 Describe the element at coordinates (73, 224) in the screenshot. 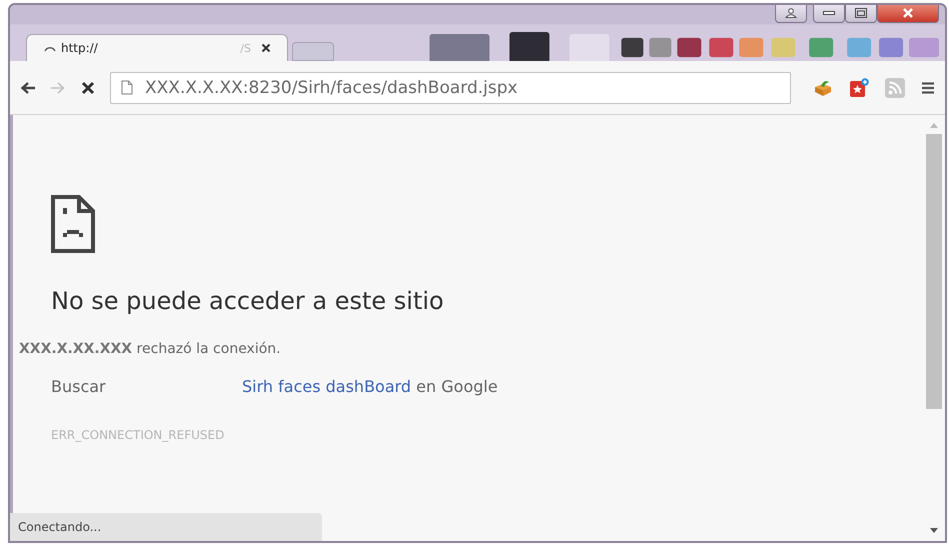

I see `sad-page-icon` at that location.